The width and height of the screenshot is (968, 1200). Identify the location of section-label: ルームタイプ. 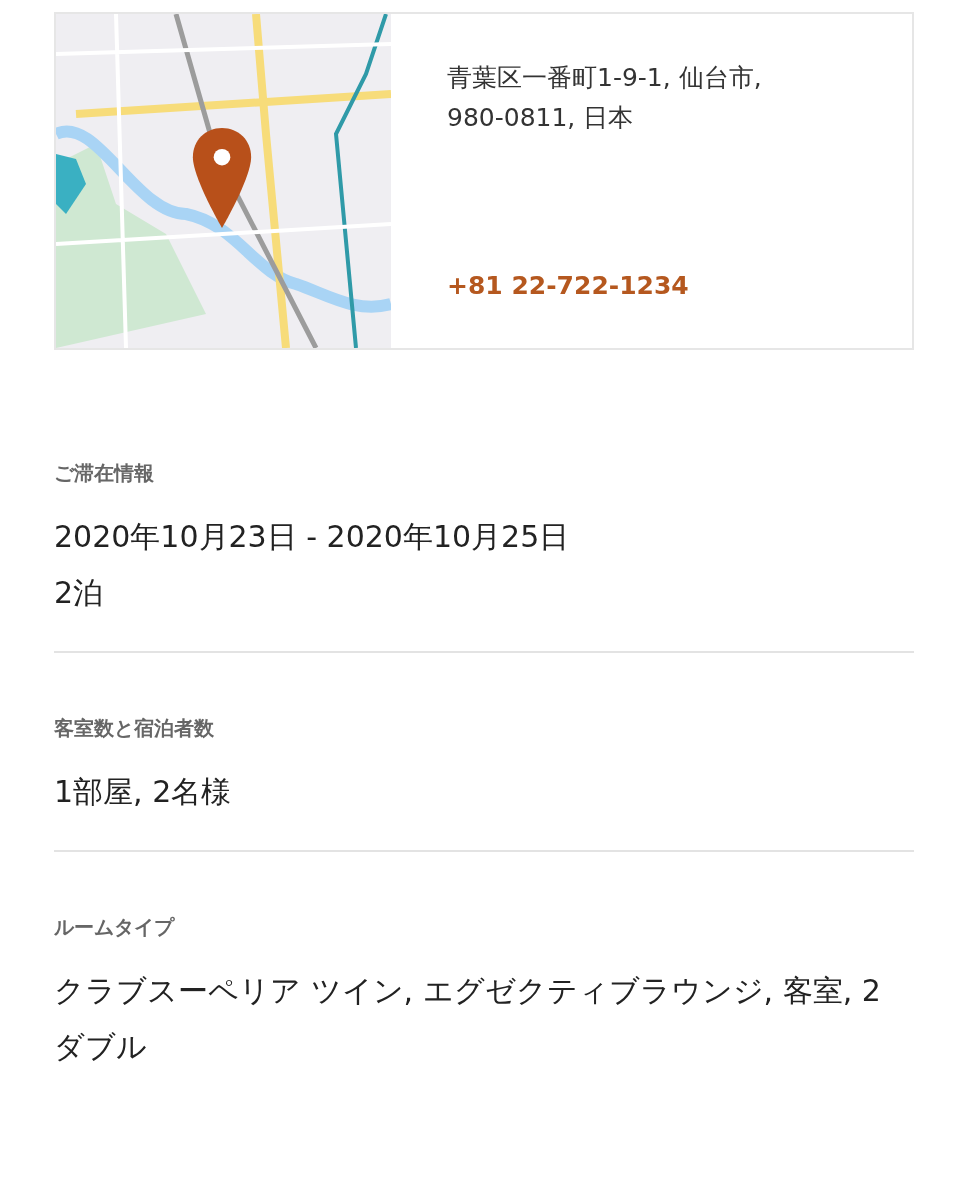
(115, 927).